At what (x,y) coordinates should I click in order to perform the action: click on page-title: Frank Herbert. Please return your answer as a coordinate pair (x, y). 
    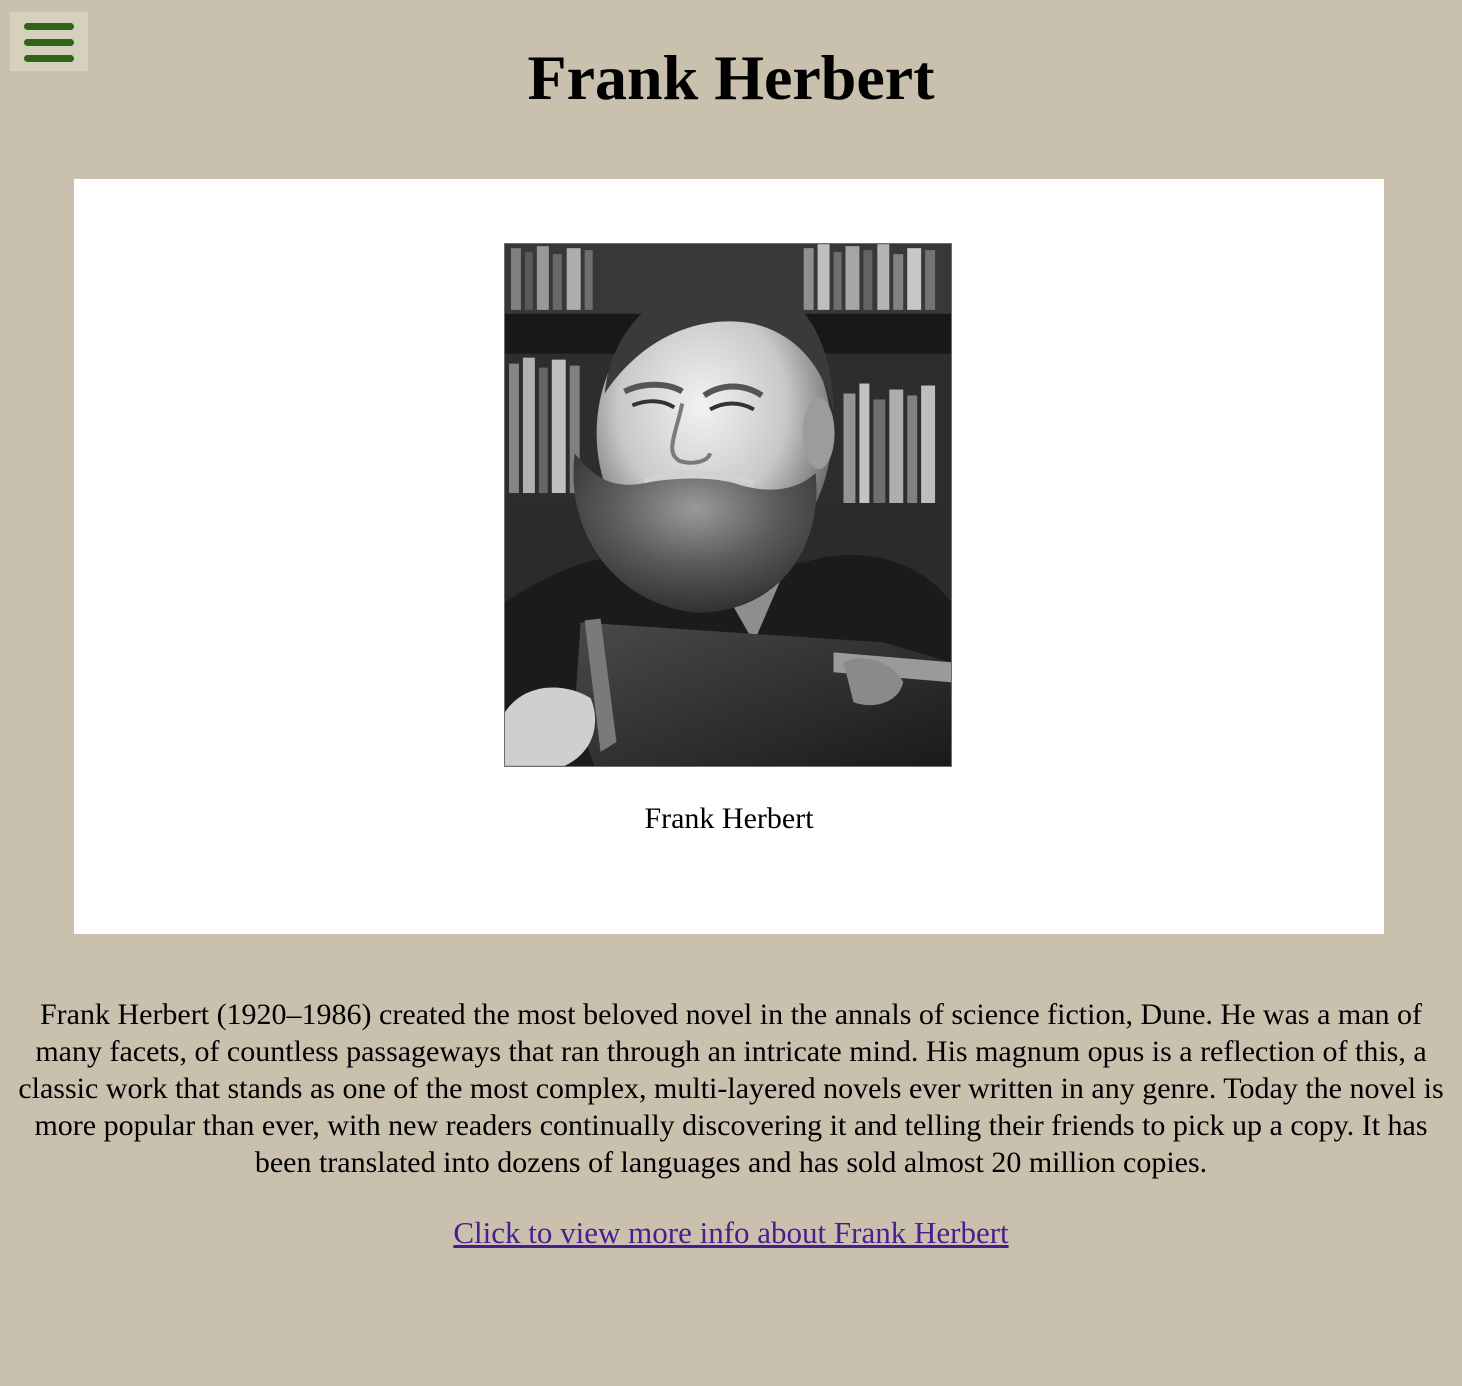
    Looking at the image, I should click on (731, 77).